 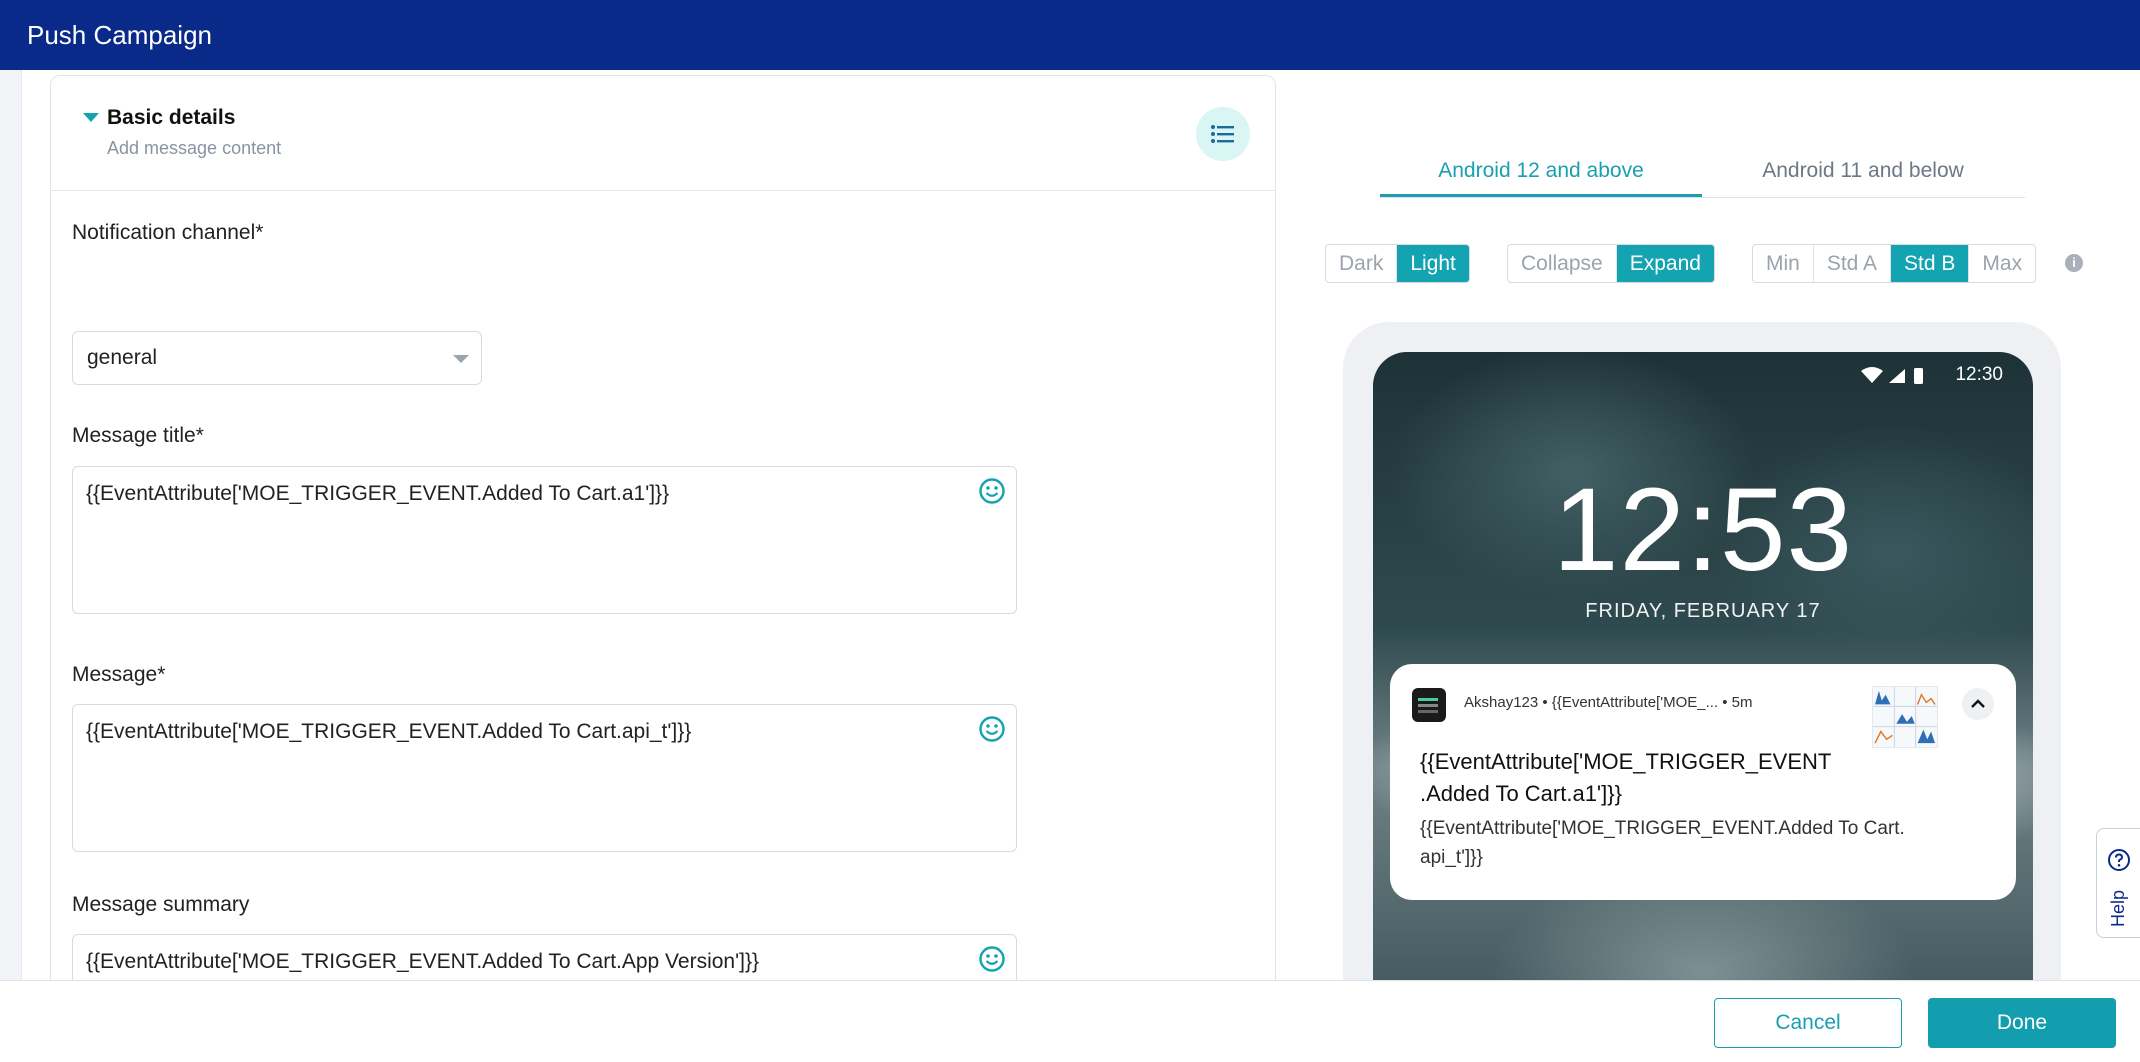 What do you see at coordinates (171, 117) in the screenshot?
I see `section-title: Basic details` at bounding box center [171, 117].